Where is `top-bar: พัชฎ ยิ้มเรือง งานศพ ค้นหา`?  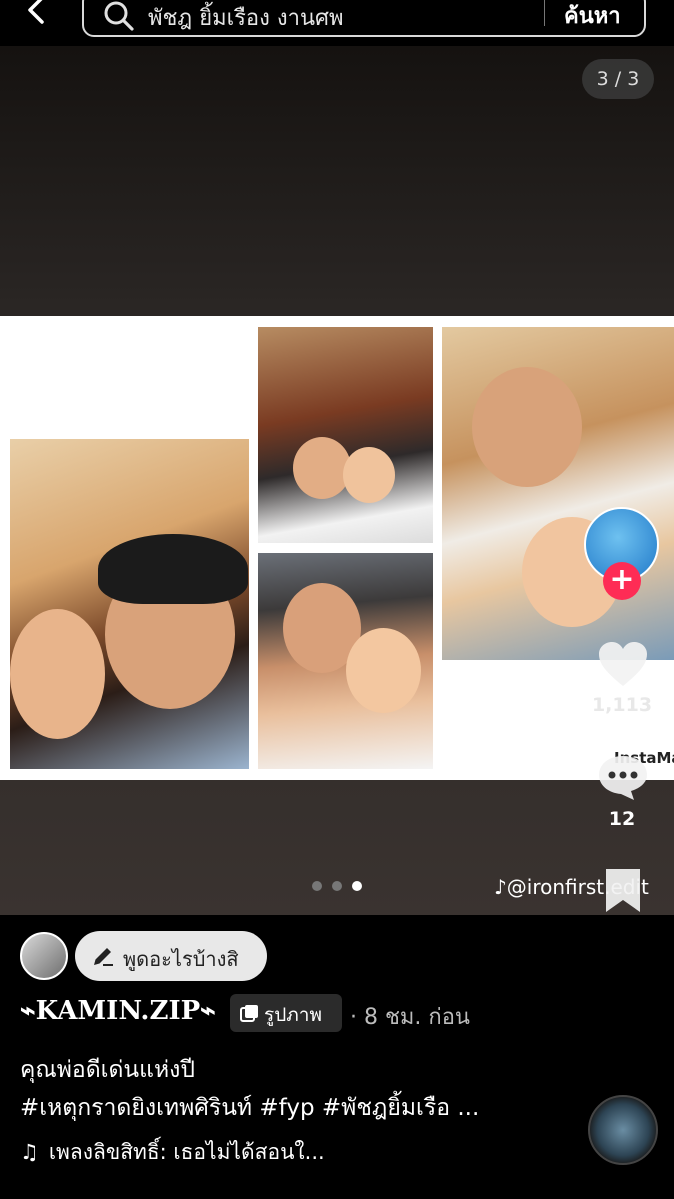 top-bar: พัชฎ ยิ้มเรือง งานศพ ค้นหา is located at coordinates (337, 23).